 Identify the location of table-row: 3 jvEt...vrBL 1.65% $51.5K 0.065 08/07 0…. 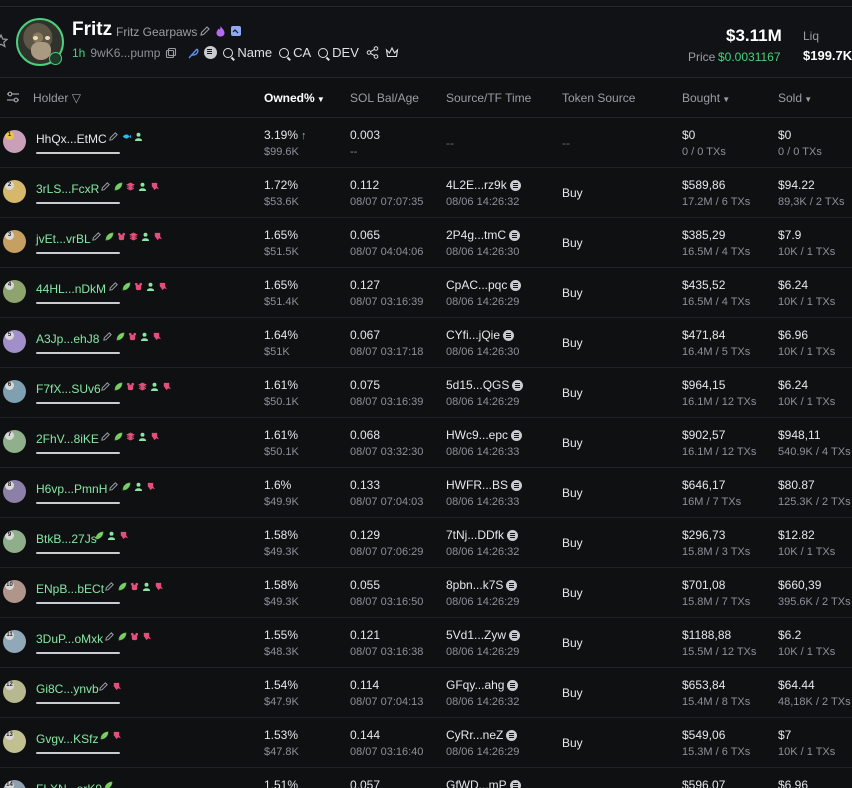
(426, 243).